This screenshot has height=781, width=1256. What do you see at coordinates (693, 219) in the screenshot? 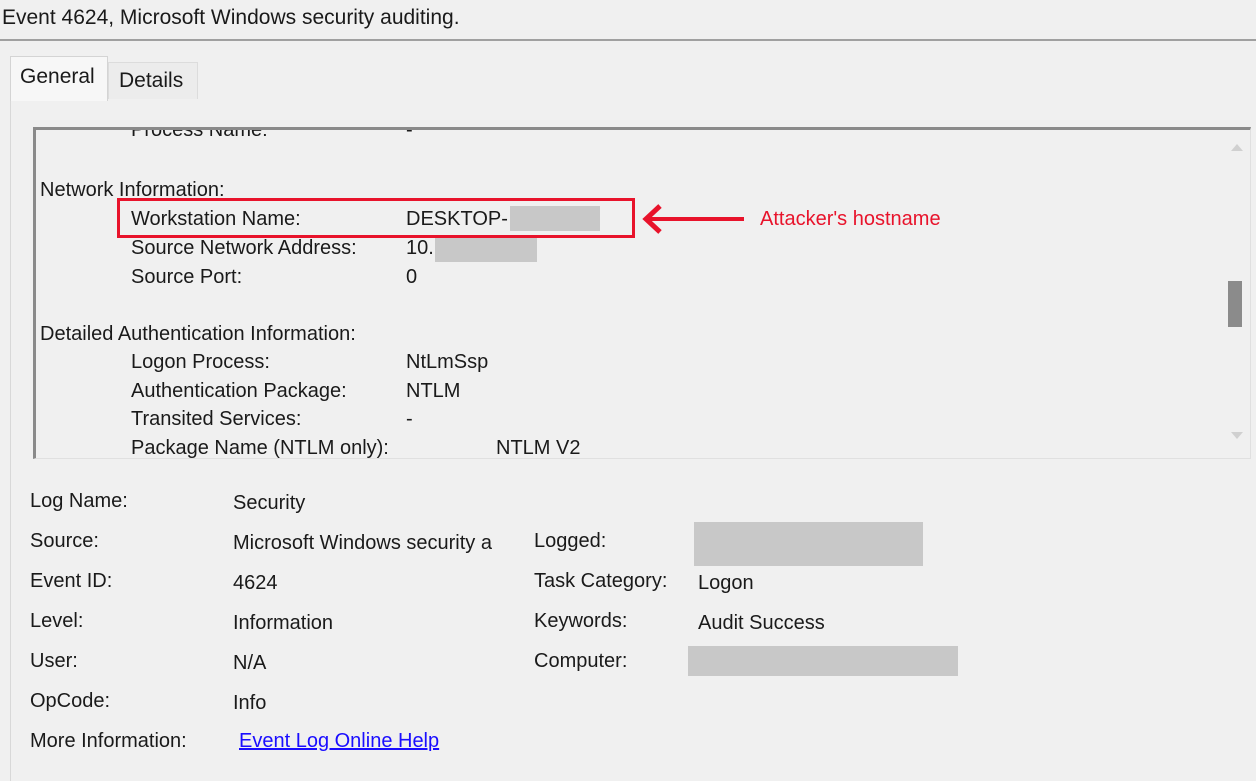
I see `annotation-arrow-icon` at bounding box center [693, 219].